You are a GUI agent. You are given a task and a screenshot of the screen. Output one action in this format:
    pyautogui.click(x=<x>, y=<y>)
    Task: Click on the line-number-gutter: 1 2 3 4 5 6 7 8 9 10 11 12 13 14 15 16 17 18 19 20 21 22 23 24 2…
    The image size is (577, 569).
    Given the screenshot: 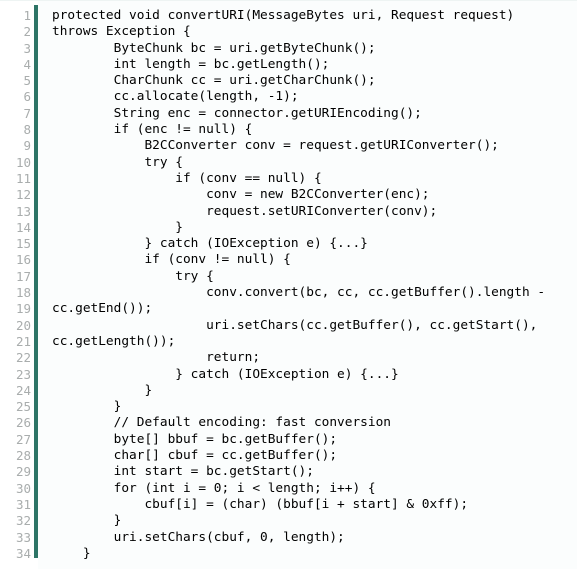 What is the action you would take?
    pyautogui.click(x=16, y=285)
    